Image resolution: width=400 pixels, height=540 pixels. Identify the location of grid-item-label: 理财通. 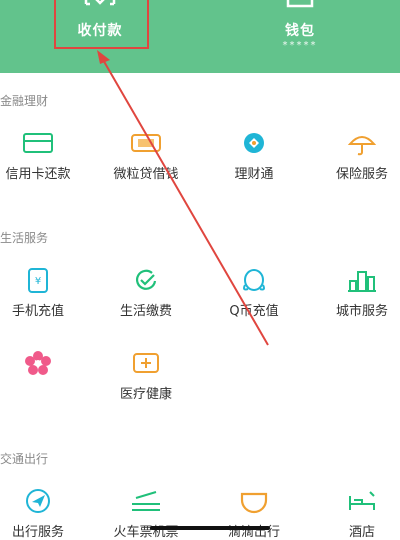
(254, 174).